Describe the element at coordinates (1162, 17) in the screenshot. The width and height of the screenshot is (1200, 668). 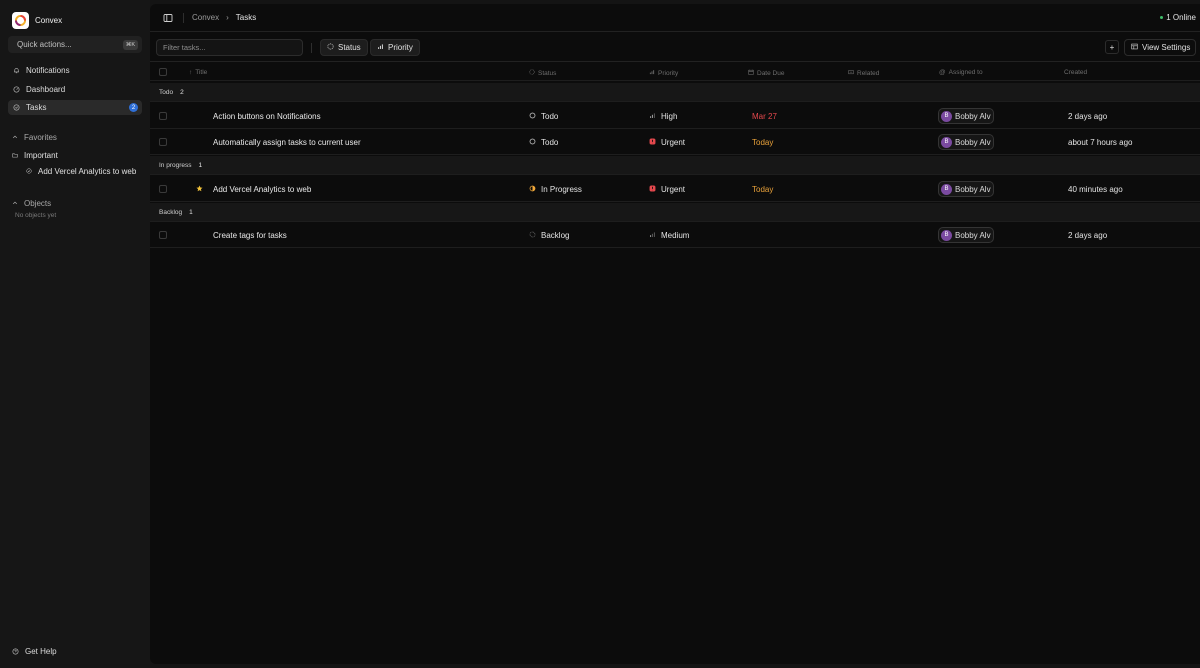
I see `online-dot-icon` at that location.